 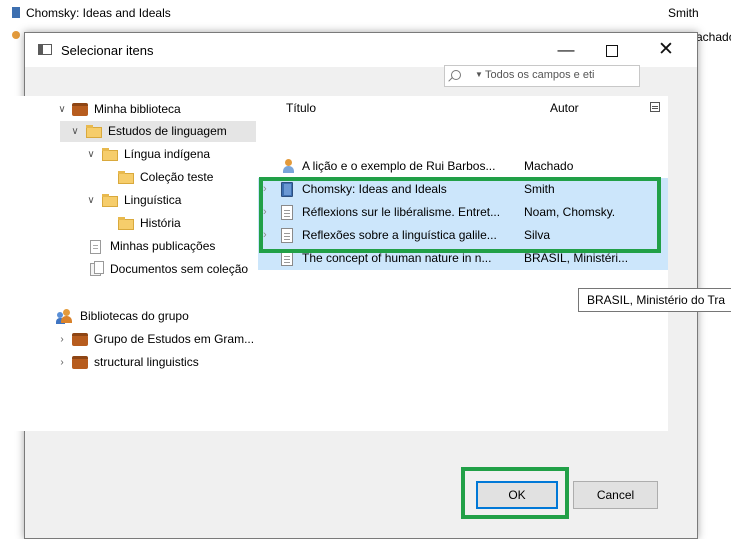 I want to click on minimize-button: —, so click(x=566, y=50).